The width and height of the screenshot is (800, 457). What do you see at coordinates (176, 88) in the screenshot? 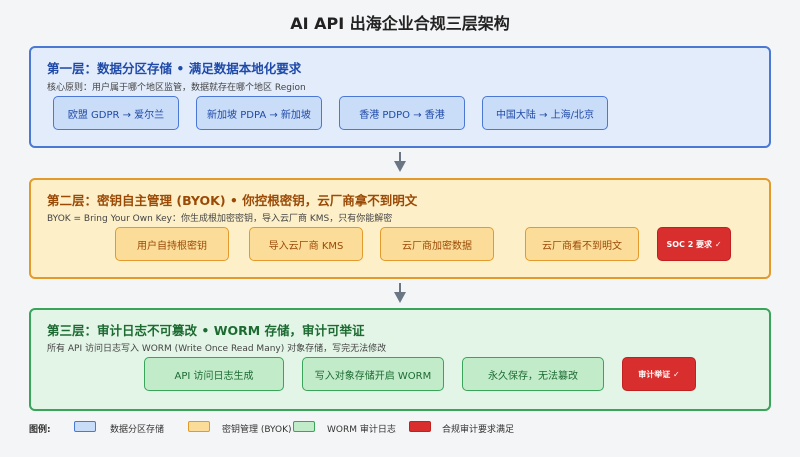
I see `layer-1-description: 核心原则：用户属于哪个地区监管，数据就存在哪个地区 Region` at bounding box center [176, 88].